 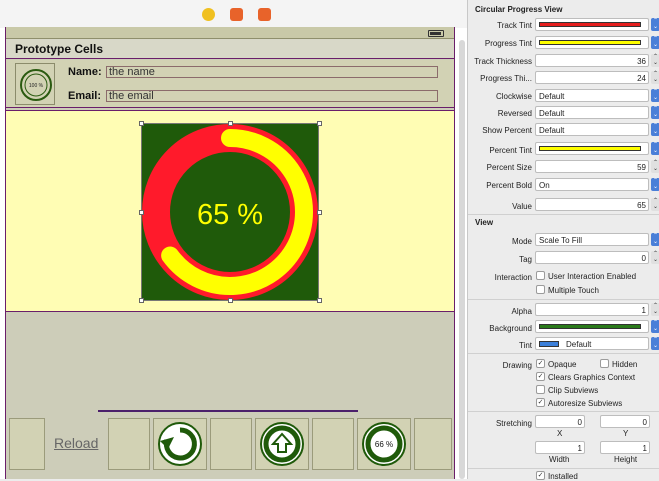 I want to click on clockwise-label: Clockwise, so click(x=513, y=96).